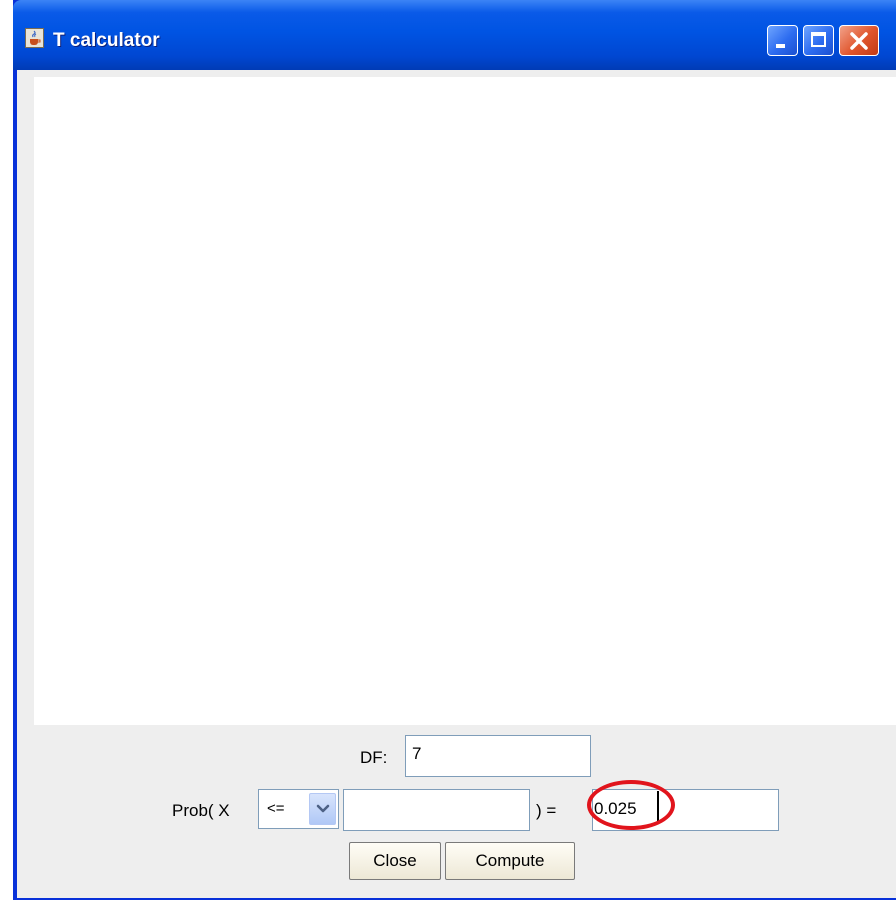 This screenshot has width=896, height=900. What do you see at coordinates (201, 810) in the screenshot?
I see `prob-label: Prob( X` at bounding box center [201, 810].